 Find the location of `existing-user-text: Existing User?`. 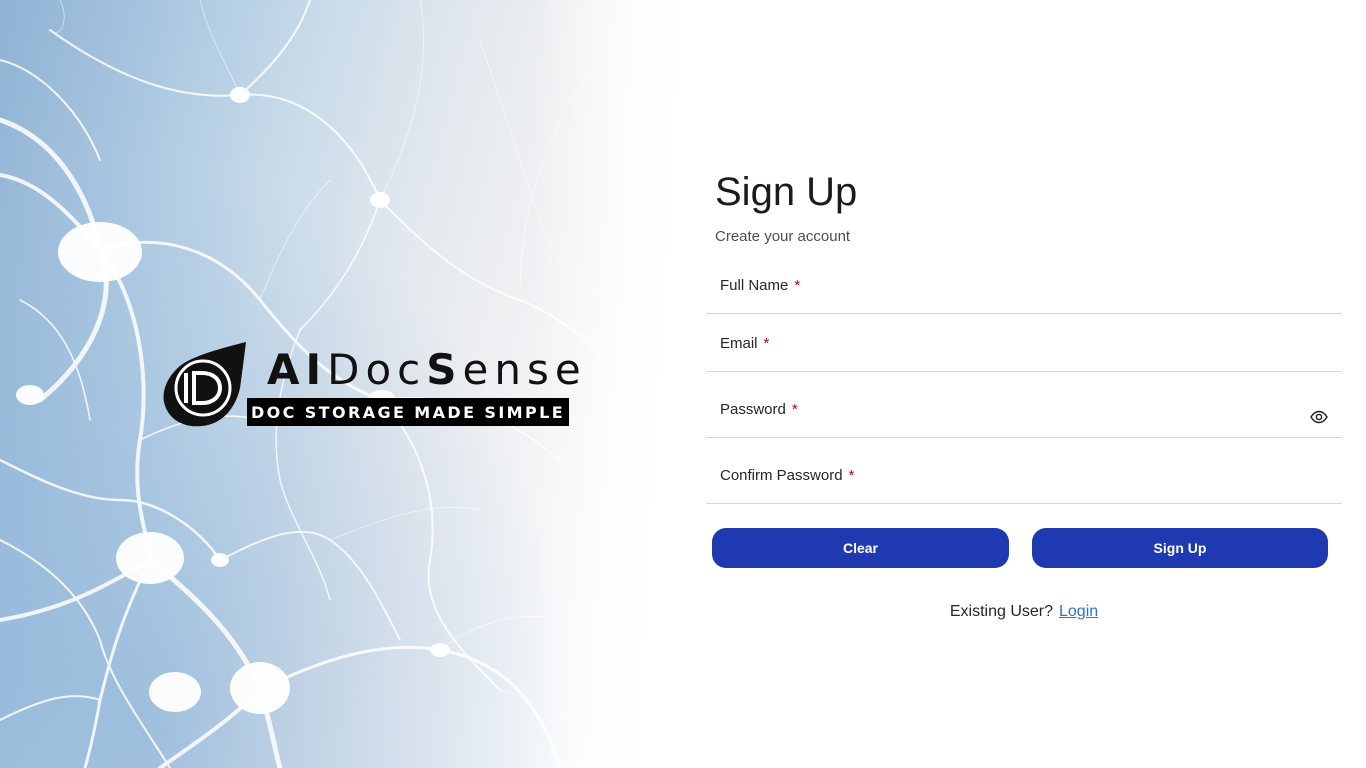

existing-user-text: Existing User? is located at coordinates (1001, 611).